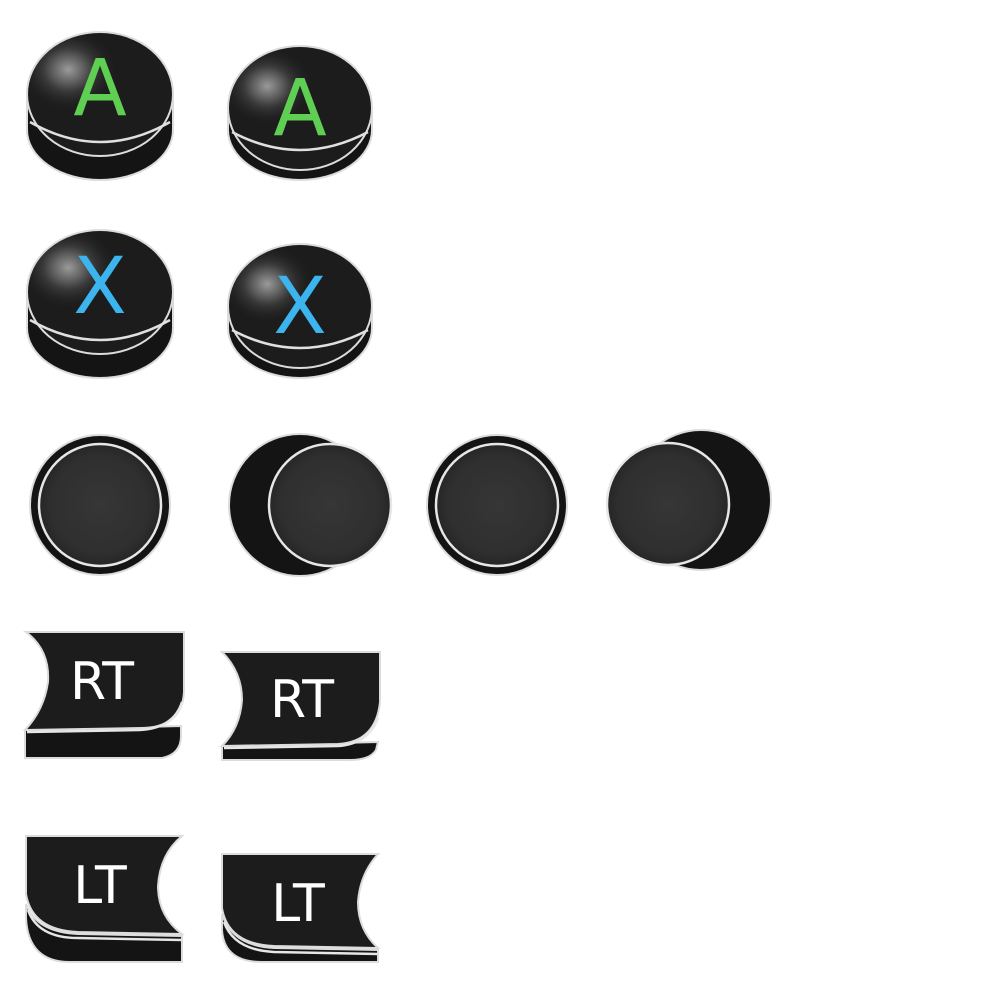  I want to click on thumbstick-right, so click(310, 505).